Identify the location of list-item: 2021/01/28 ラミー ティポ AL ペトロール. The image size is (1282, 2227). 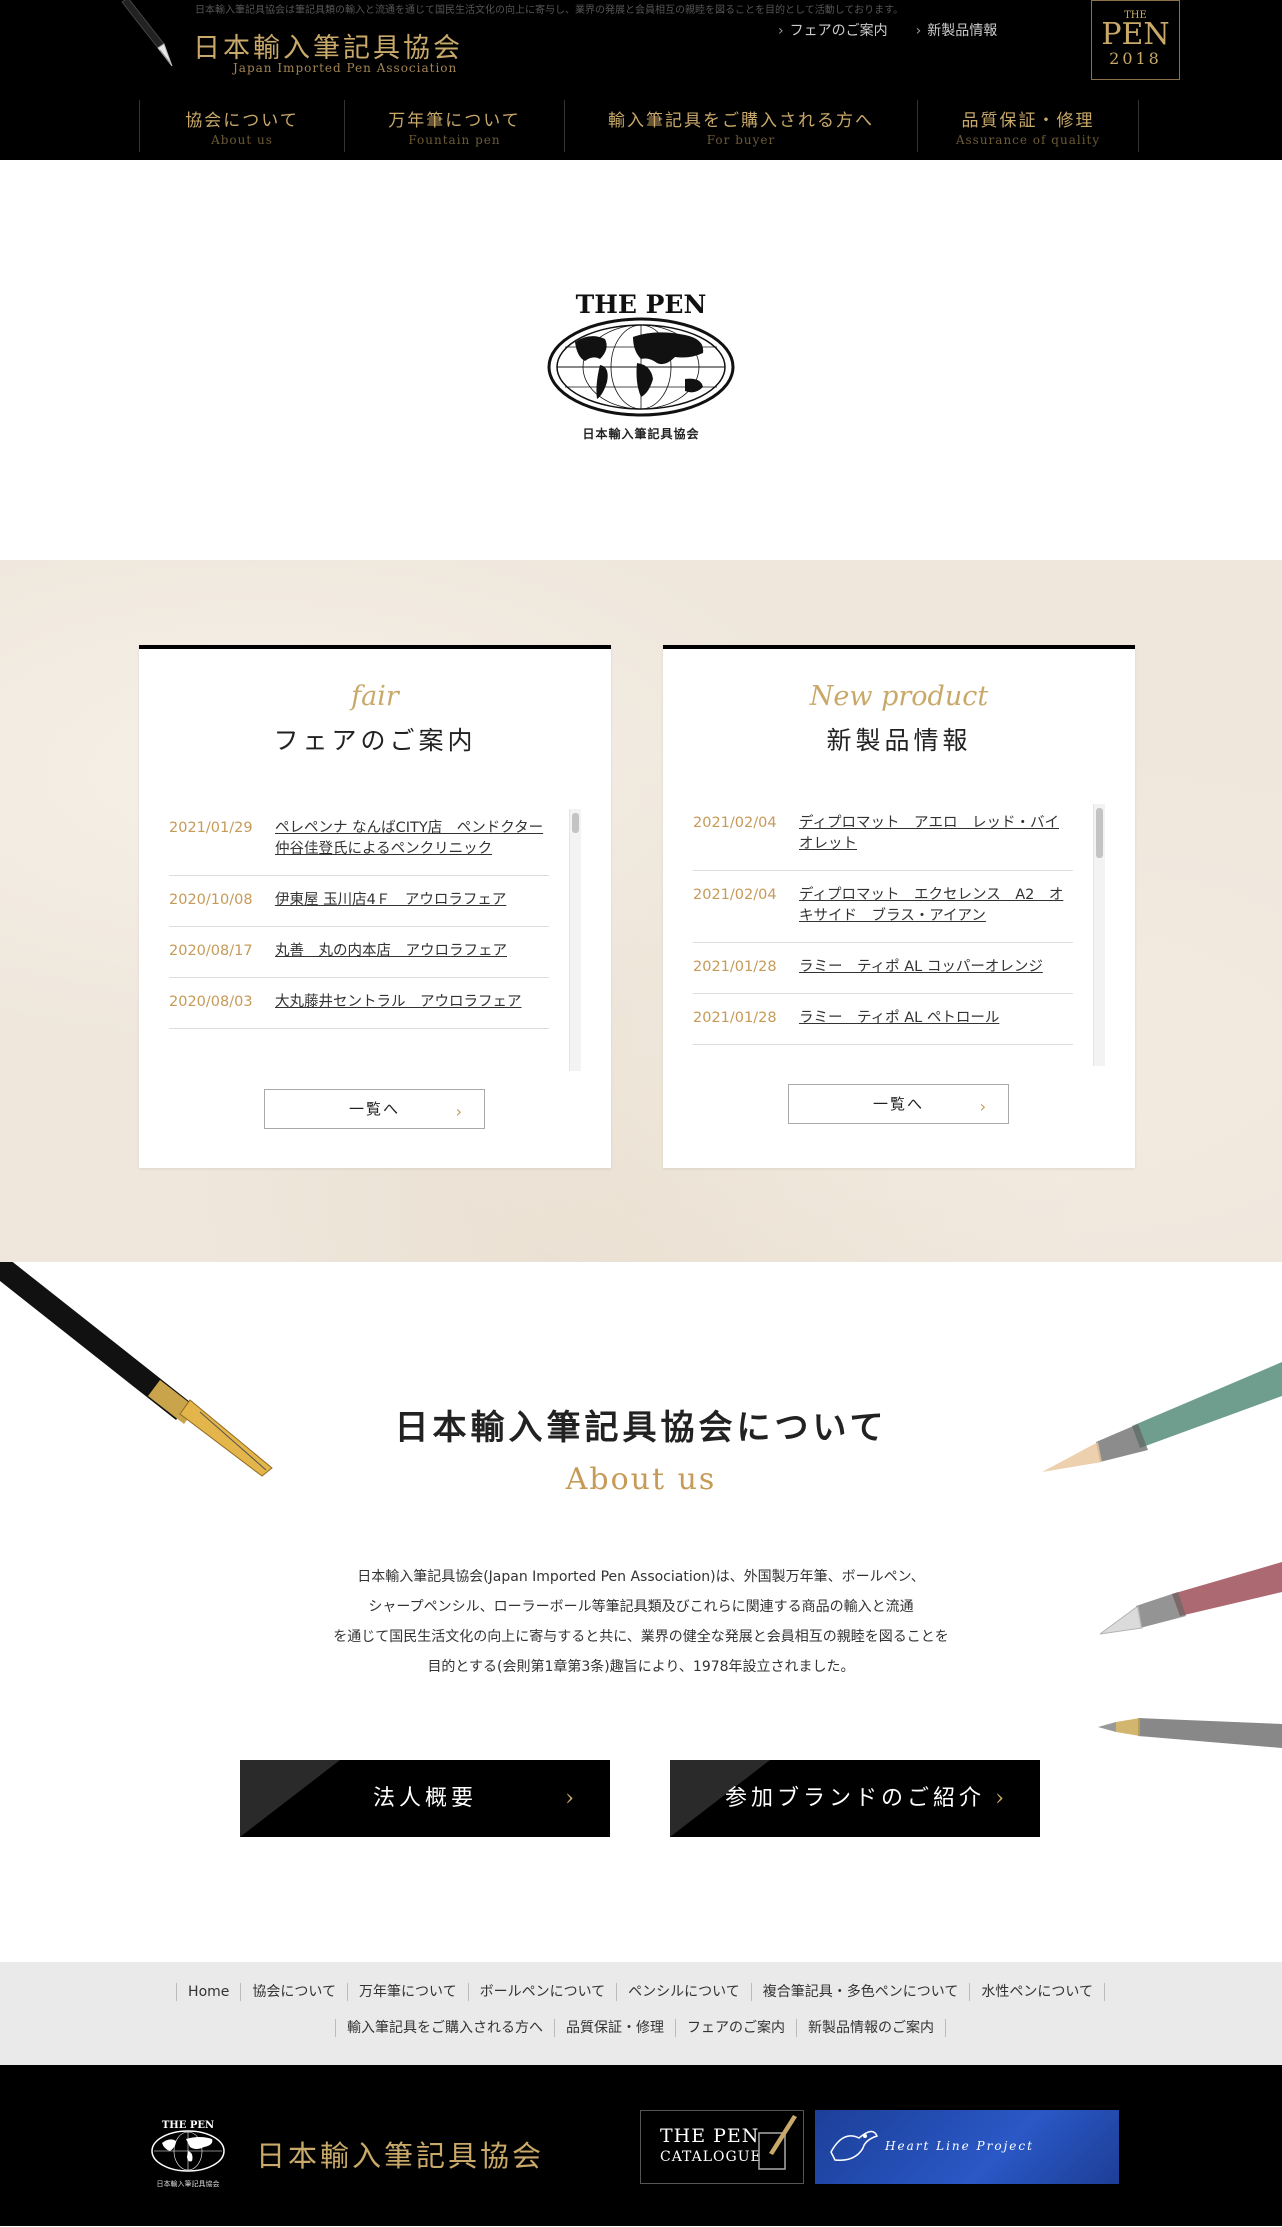
(883, 1019).